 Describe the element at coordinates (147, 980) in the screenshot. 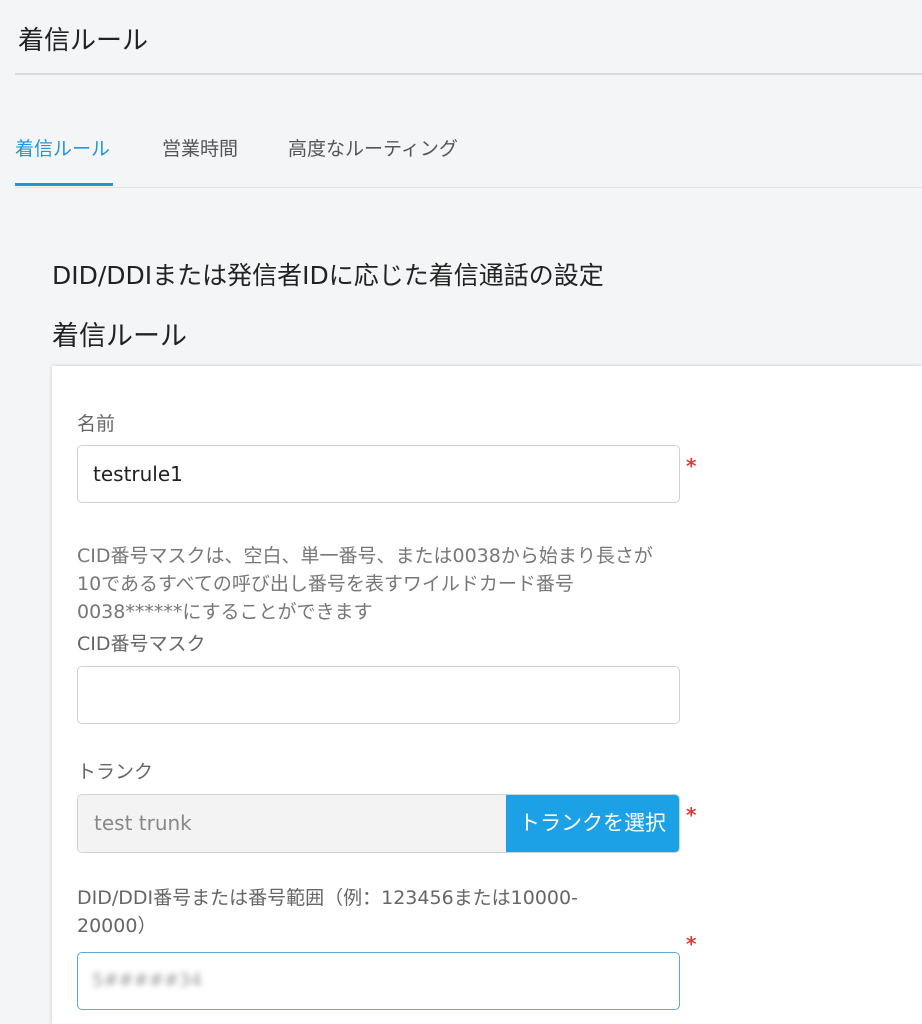

I see `did-number-value: 5#####34` at that location.